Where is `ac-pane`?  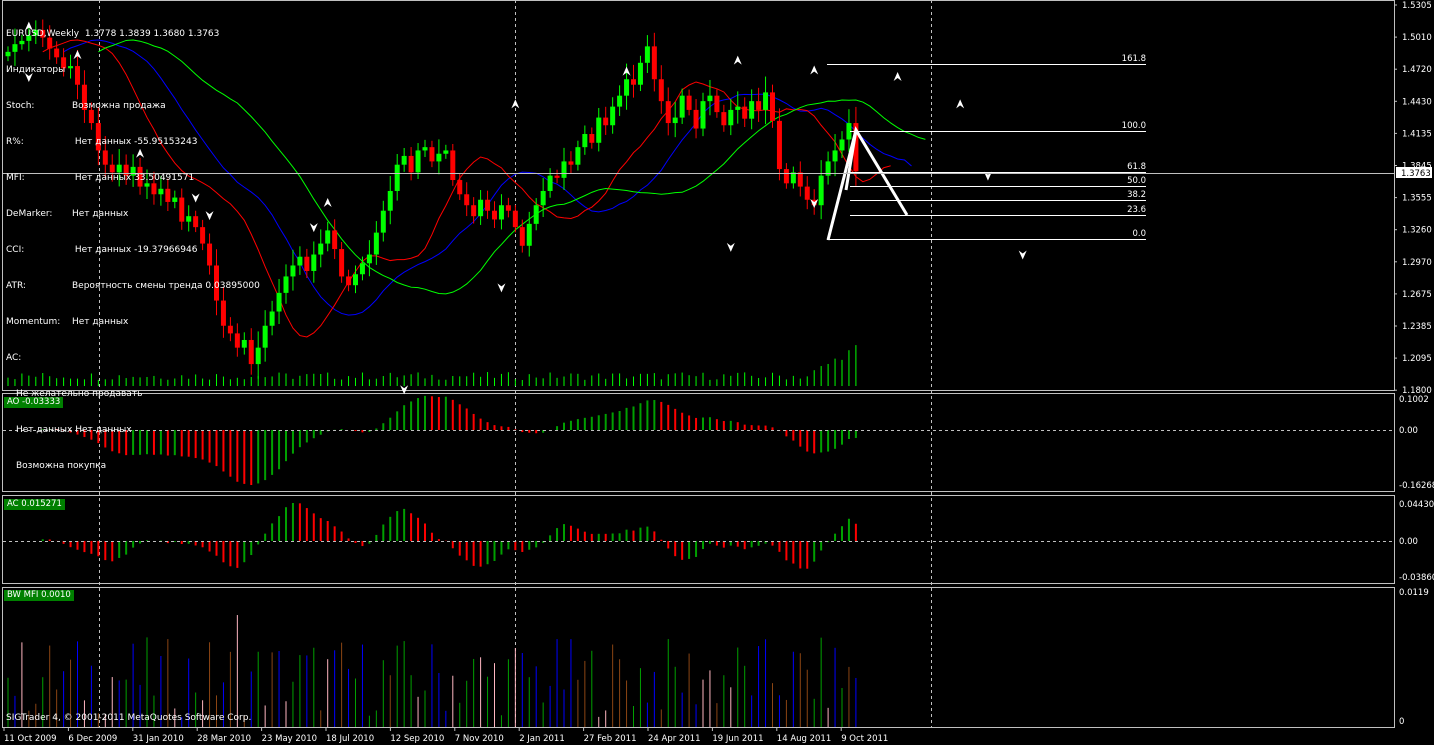
ac-pane is located at coordinates (698, 539).